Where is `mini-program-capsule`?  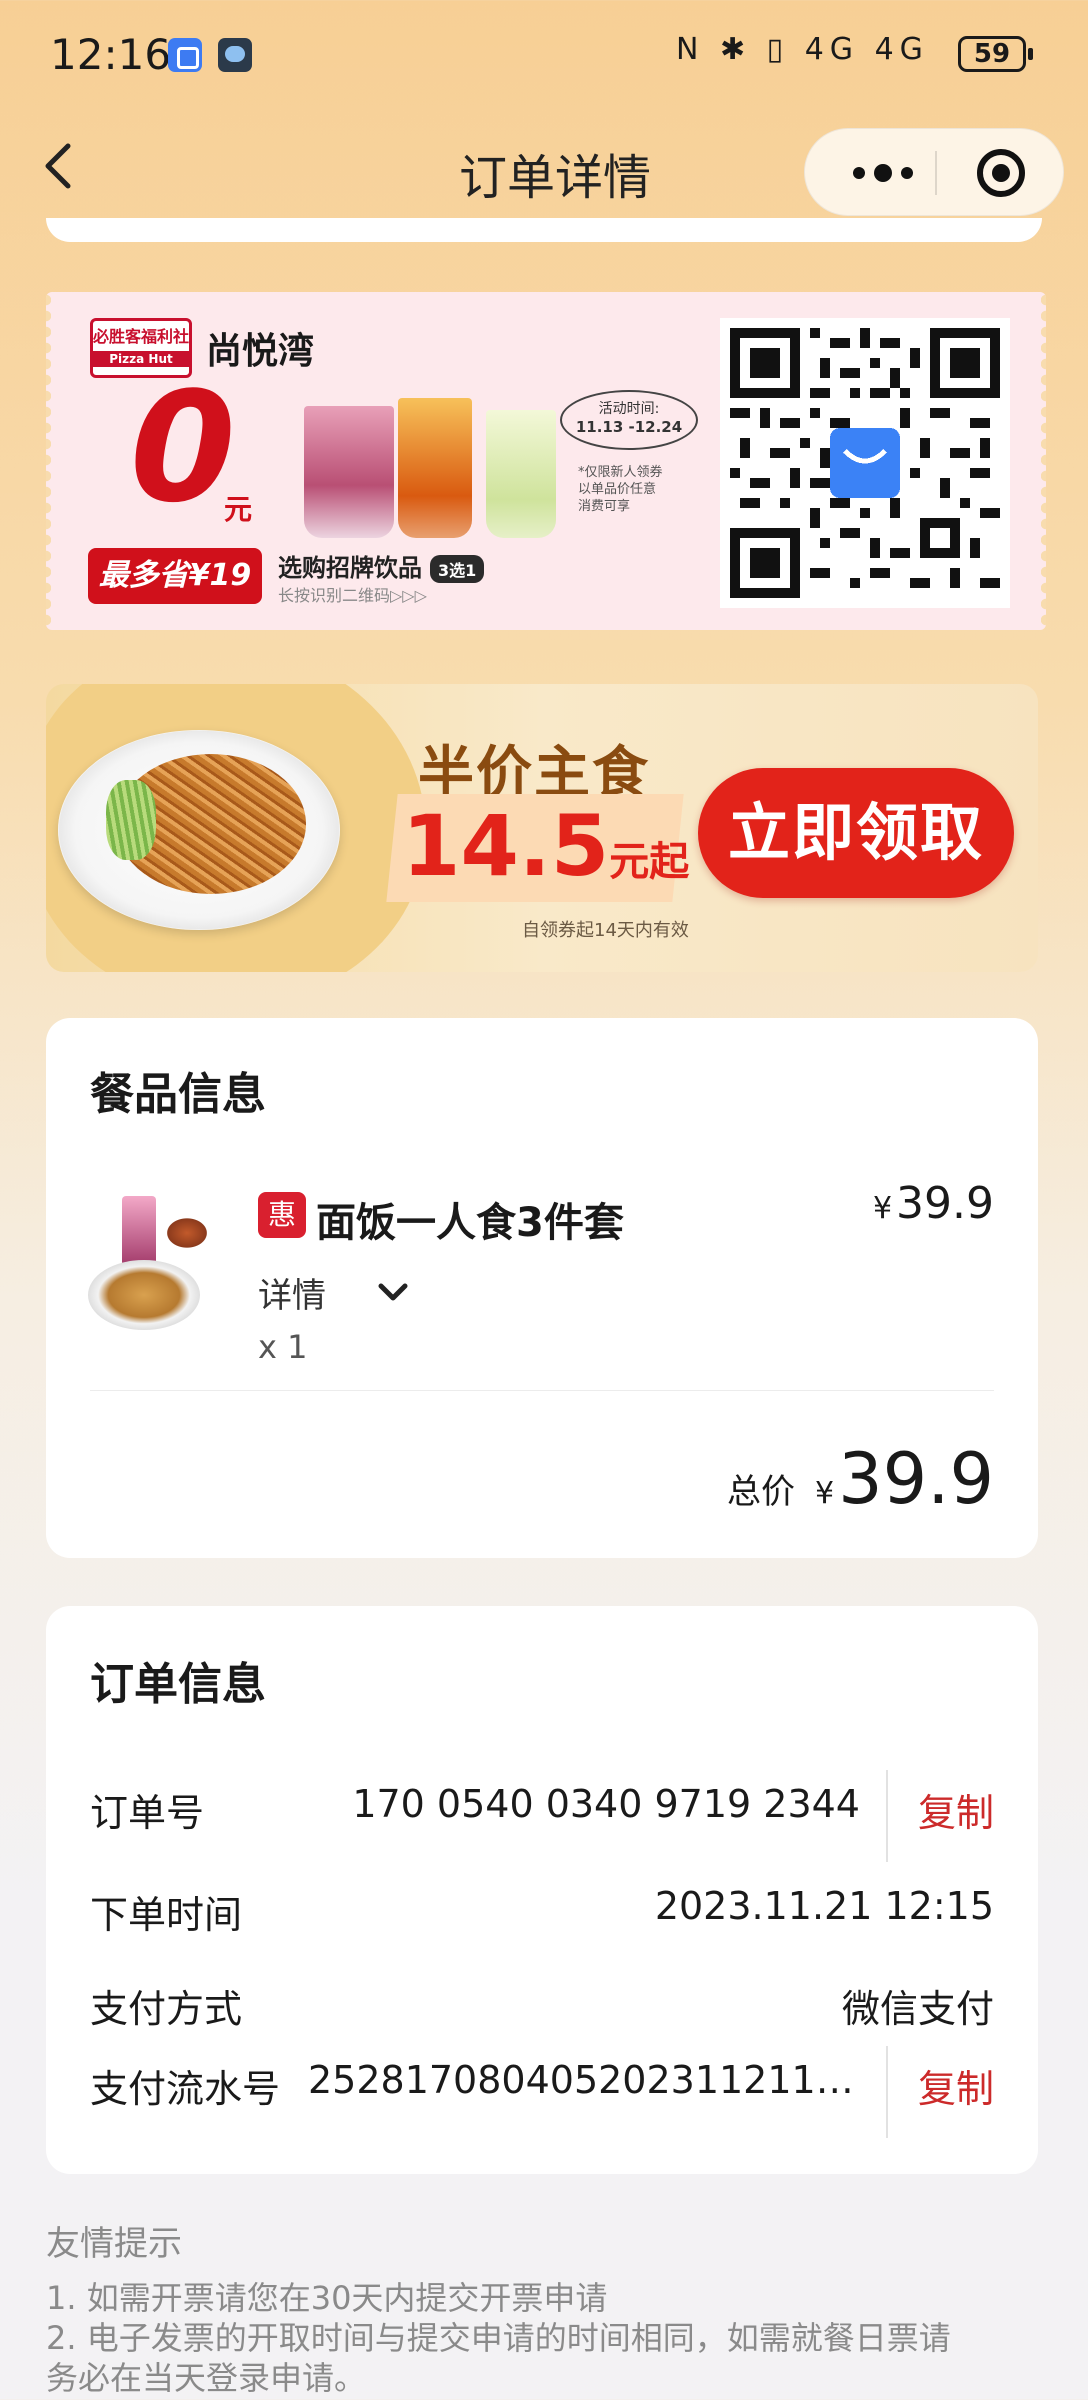
mini-program-capsule is located at coordinates (934, 172).